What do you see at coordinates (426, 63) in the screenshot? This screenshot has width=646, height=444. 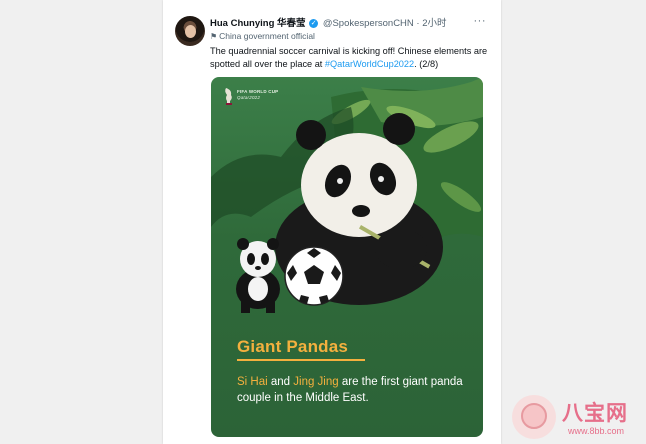 I see `tweet-text-end: . (2/8)` at bounding box center [426, 63].